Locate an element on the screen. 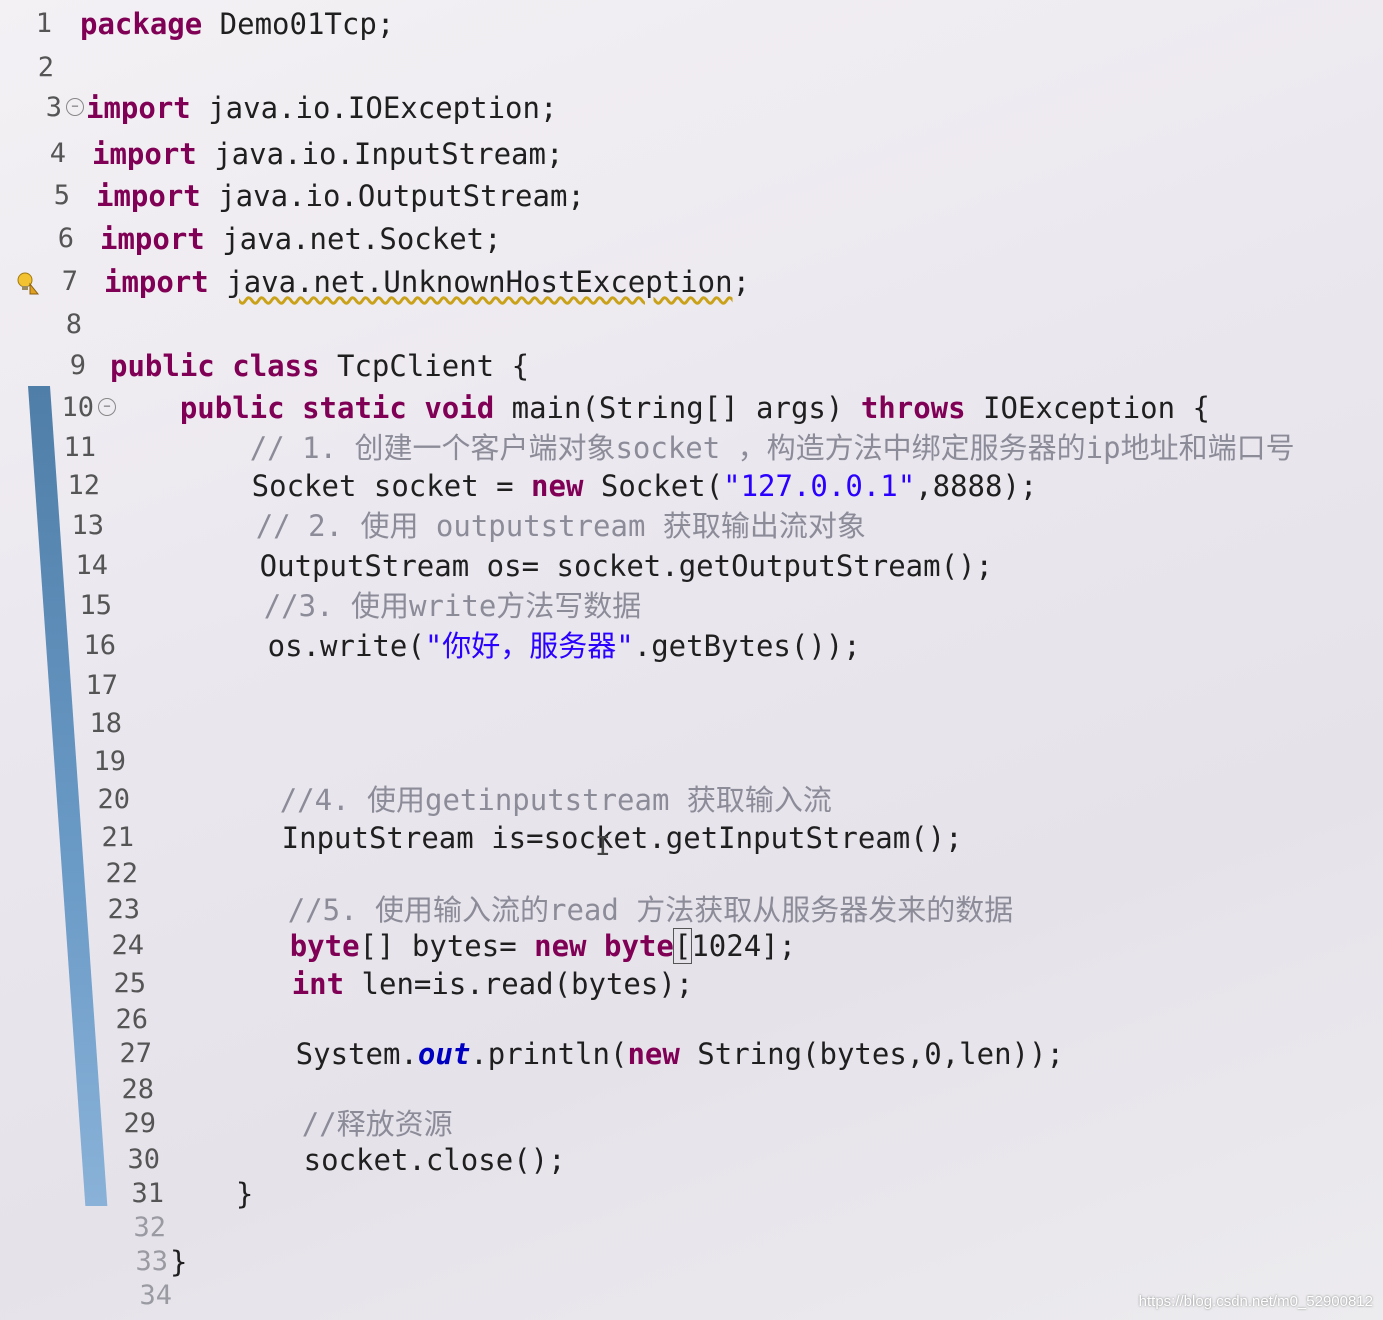 This screenshot has height=1320, width=1383. comment-token: //5. 使用输入流的read 方法获取从服务器发来的数据 is located at coordinates (650, 910).